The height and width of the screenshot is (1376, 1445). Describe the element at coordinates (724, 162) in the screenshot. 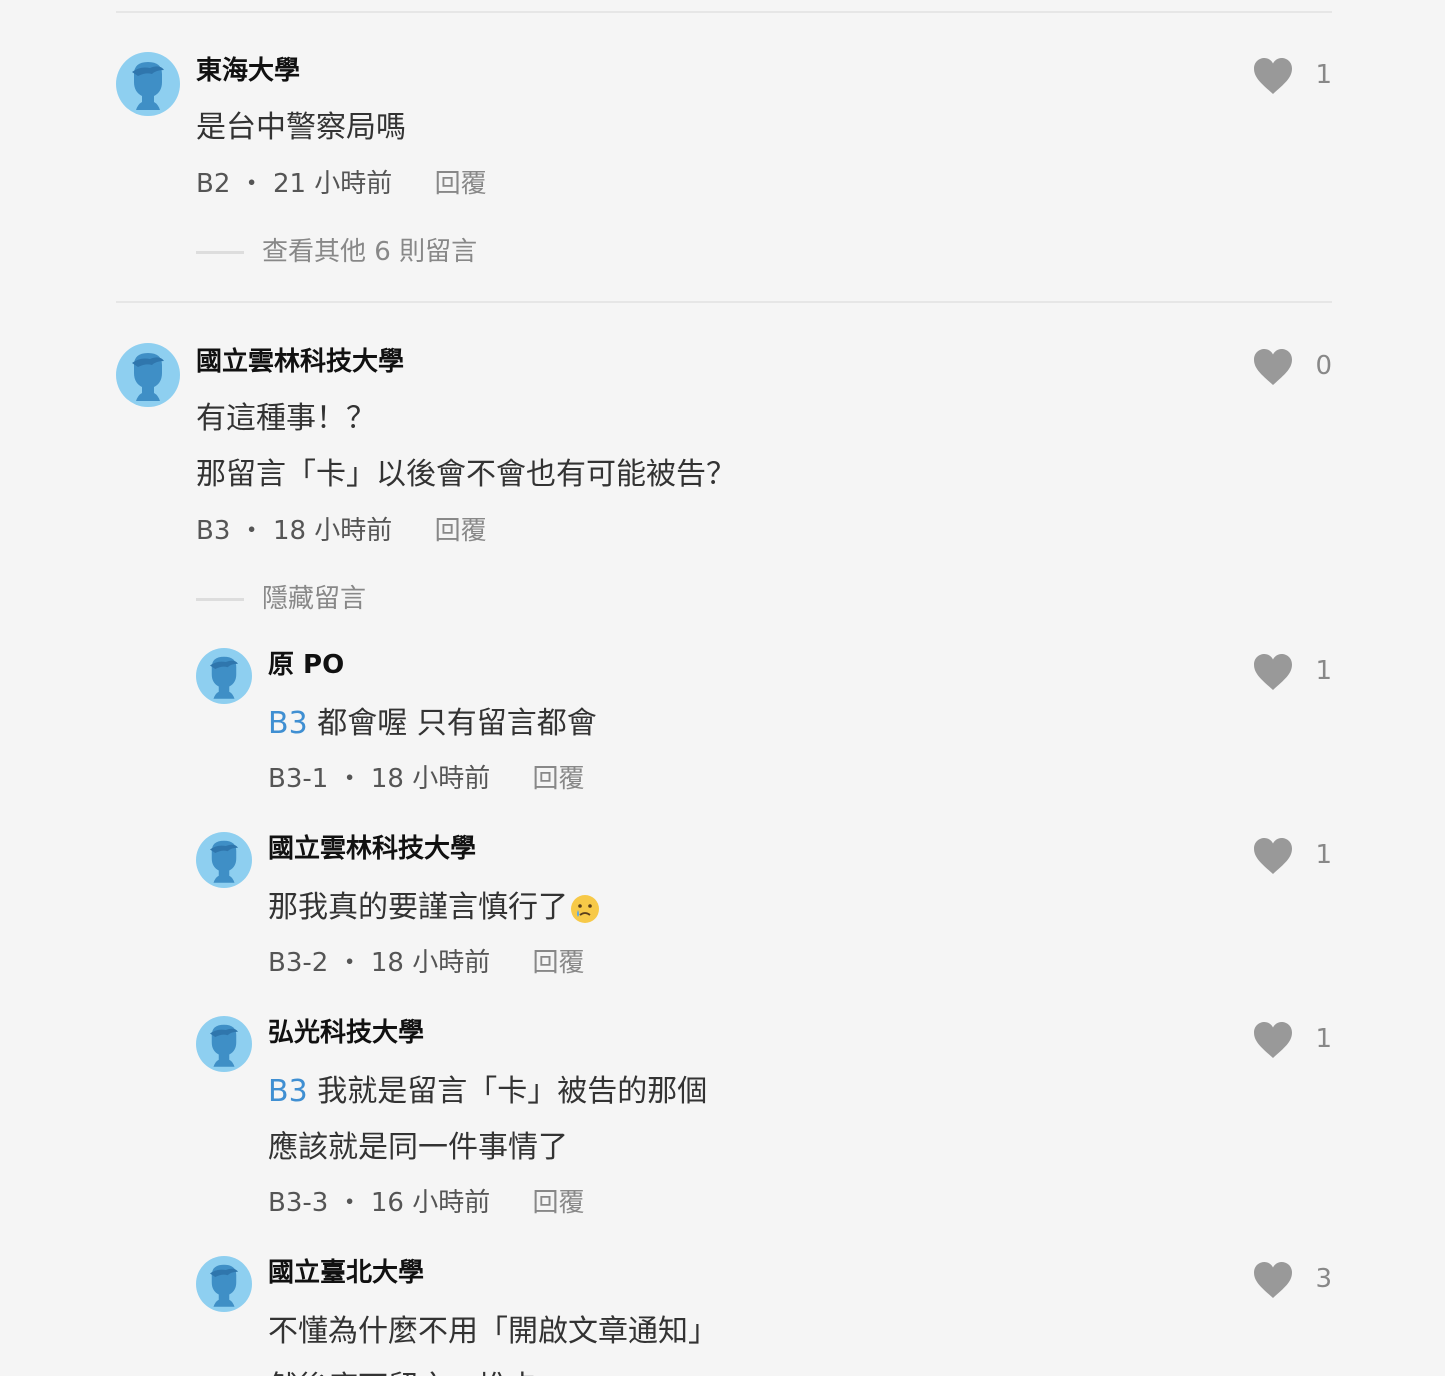

I see `comment-b2: 東海大學 是台中警察局嗎 B2 ・ 21 小時前 回覆 1 查看其他 6 則留言` at that location.